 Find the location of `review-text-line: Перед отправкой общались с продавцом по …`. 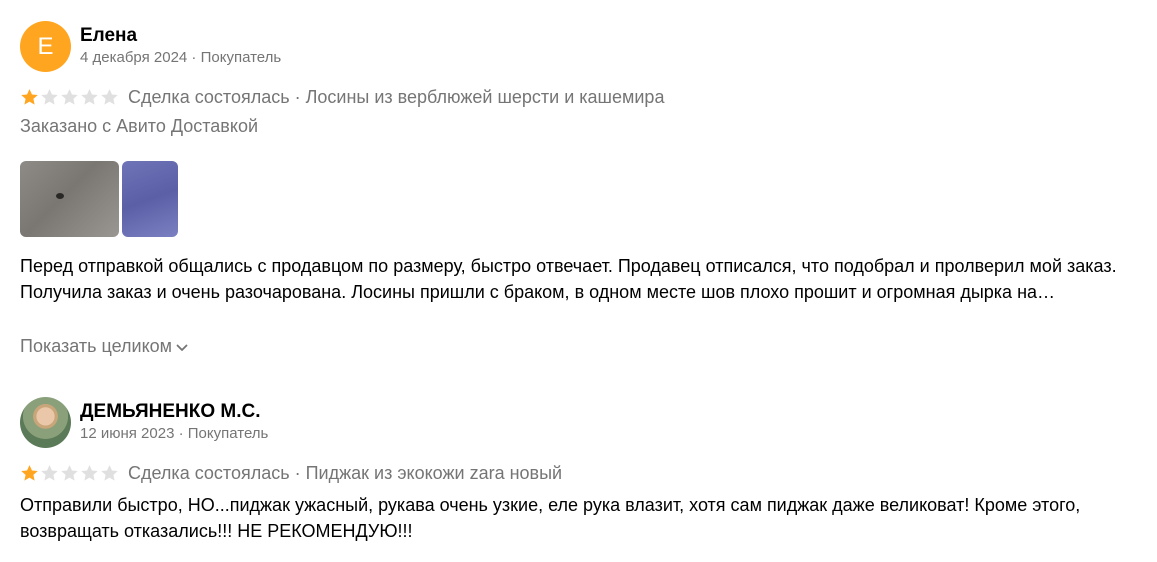

review-text-line: Перед отправкой общались с продавцом по … is located at coordinates (568, 266).